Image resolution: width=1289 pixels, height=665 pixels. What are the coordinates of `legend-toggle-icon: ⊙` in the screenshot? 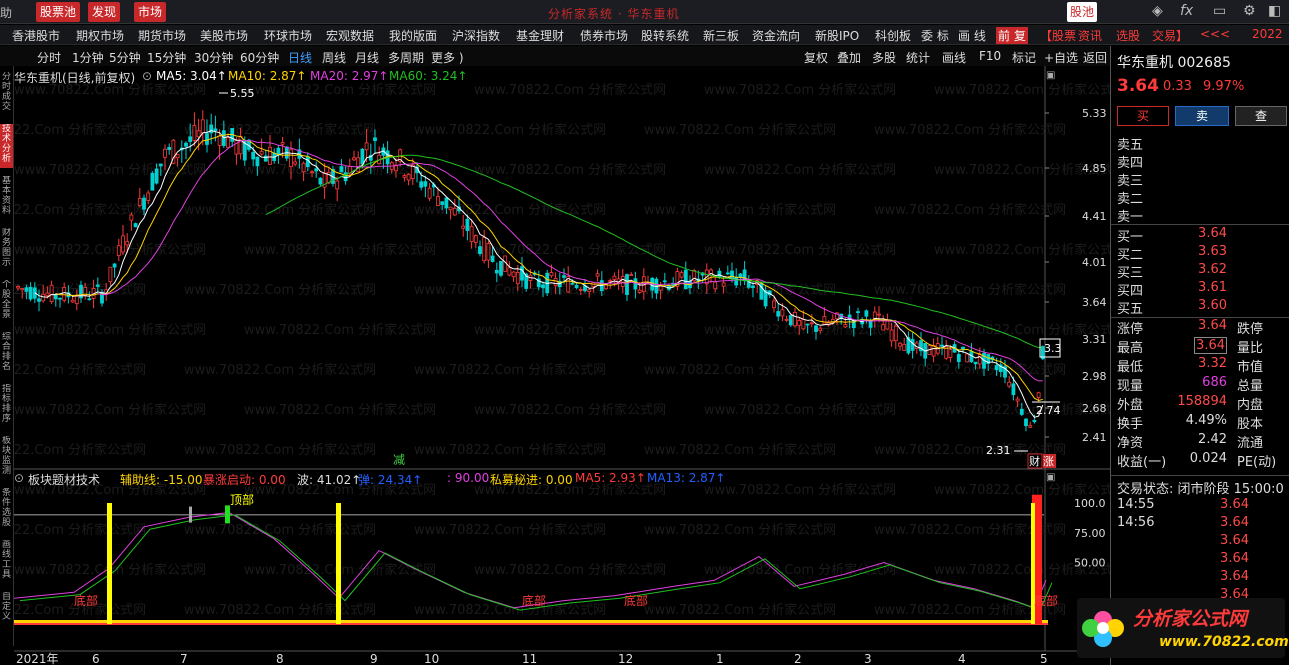 It's located at (147, 76).